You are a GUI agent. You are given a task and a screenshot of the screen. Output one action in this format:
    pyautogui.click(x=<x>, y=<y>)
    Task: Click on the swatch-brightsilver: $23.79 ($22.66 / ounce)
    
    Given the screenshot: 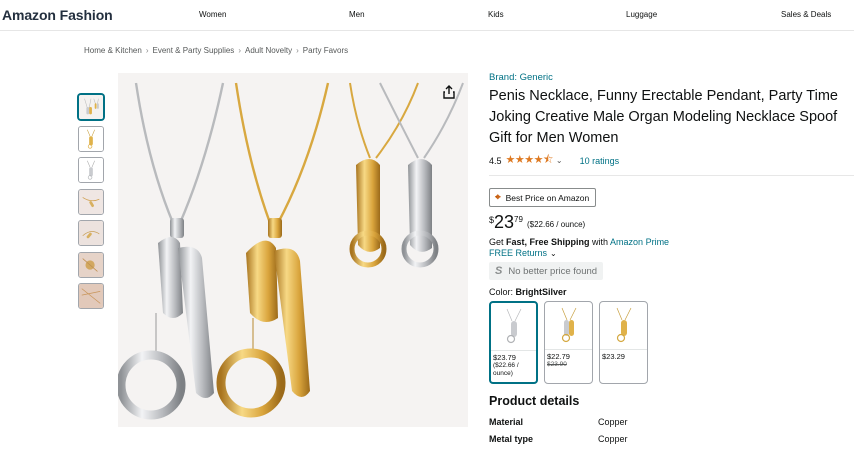 What is the action you would take?
    pyautogui.click(x=513, y=342)
    